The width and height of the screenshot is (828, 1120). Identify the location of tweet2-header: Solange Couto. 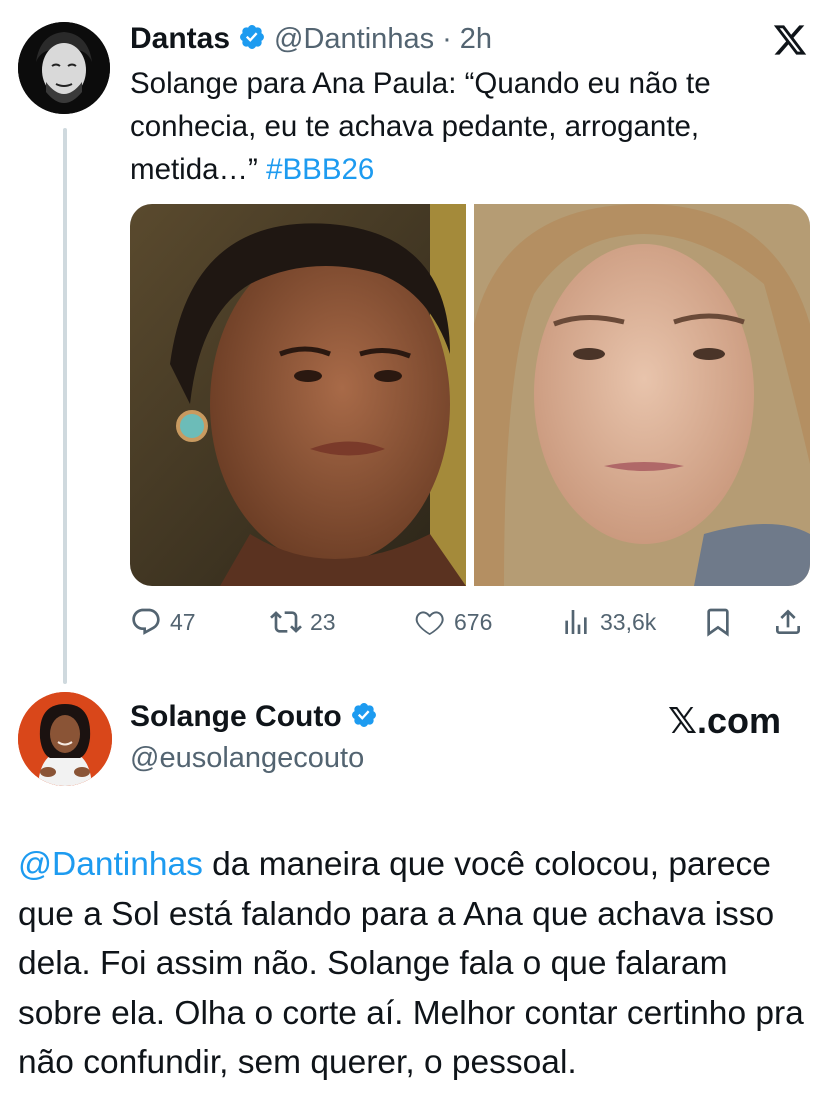
(254, 717).